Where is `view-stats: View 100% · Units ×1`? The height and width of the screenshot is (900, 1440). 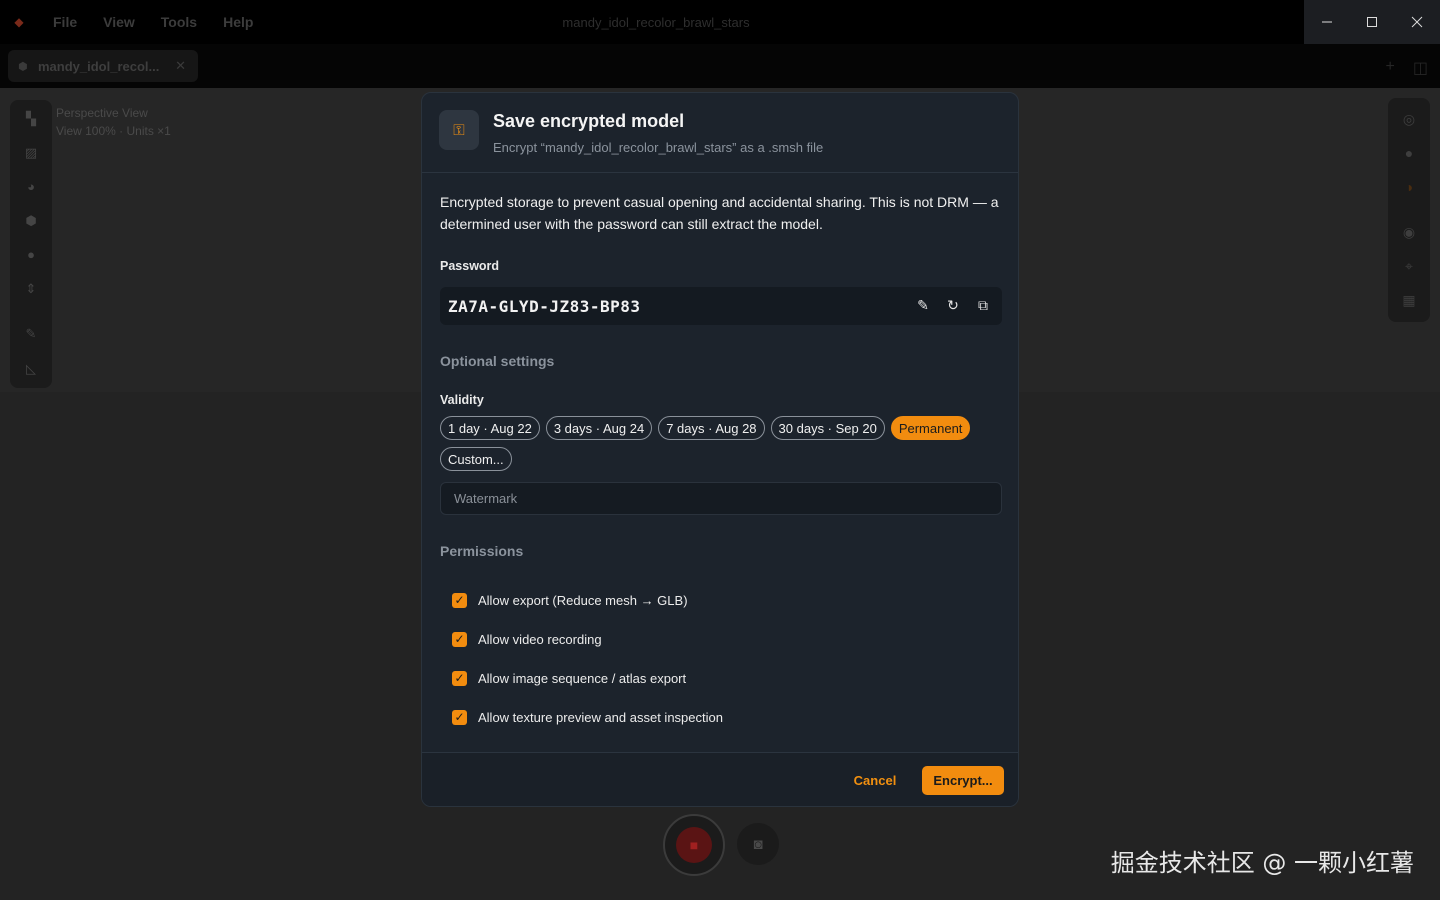 view-stats: View 100% · Units ×1 is located at coordinates (113, 131).